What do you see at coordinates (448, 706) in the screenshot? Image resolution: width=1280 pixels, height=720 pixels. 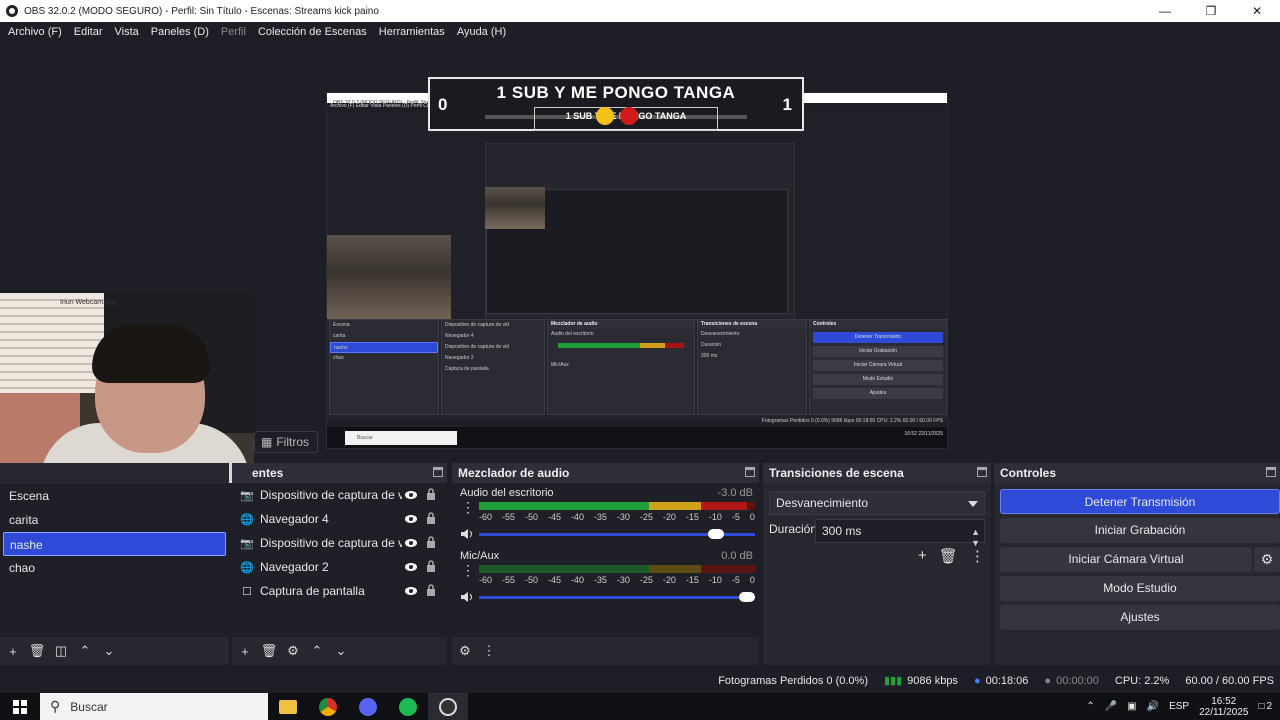 I see `obs-app` at bounding box center [448, 706].